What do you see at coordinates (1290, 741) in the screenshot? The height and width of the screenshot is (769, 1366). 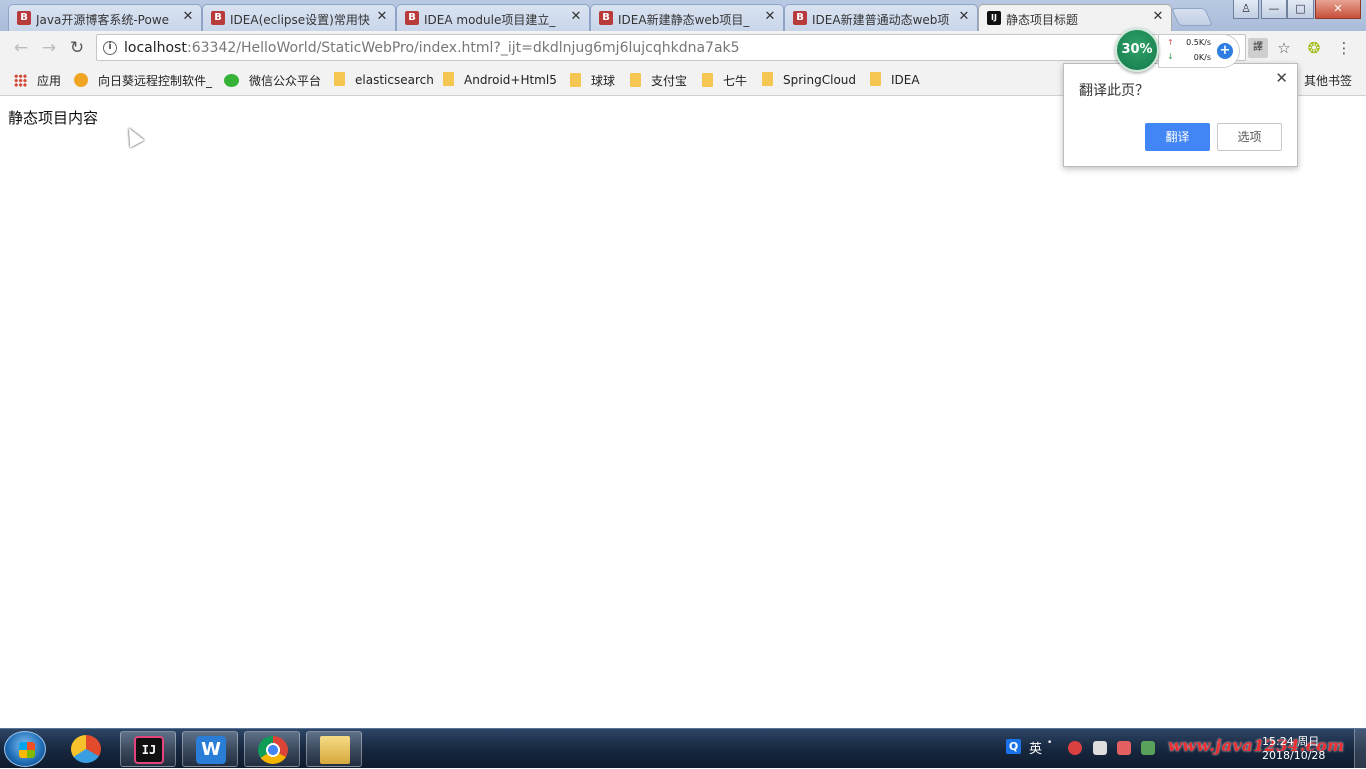 I see `clock-time: 15:24 周日` at bounding box center [1290, 741].